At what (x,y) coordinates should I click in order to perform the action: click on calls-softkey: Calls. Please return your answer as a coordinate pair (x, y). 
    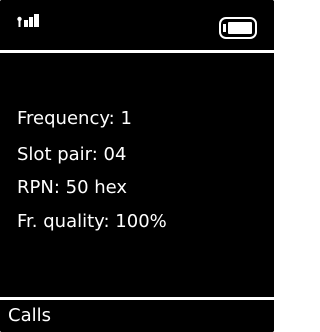
    Looking at the image, I should click on (29, 316).